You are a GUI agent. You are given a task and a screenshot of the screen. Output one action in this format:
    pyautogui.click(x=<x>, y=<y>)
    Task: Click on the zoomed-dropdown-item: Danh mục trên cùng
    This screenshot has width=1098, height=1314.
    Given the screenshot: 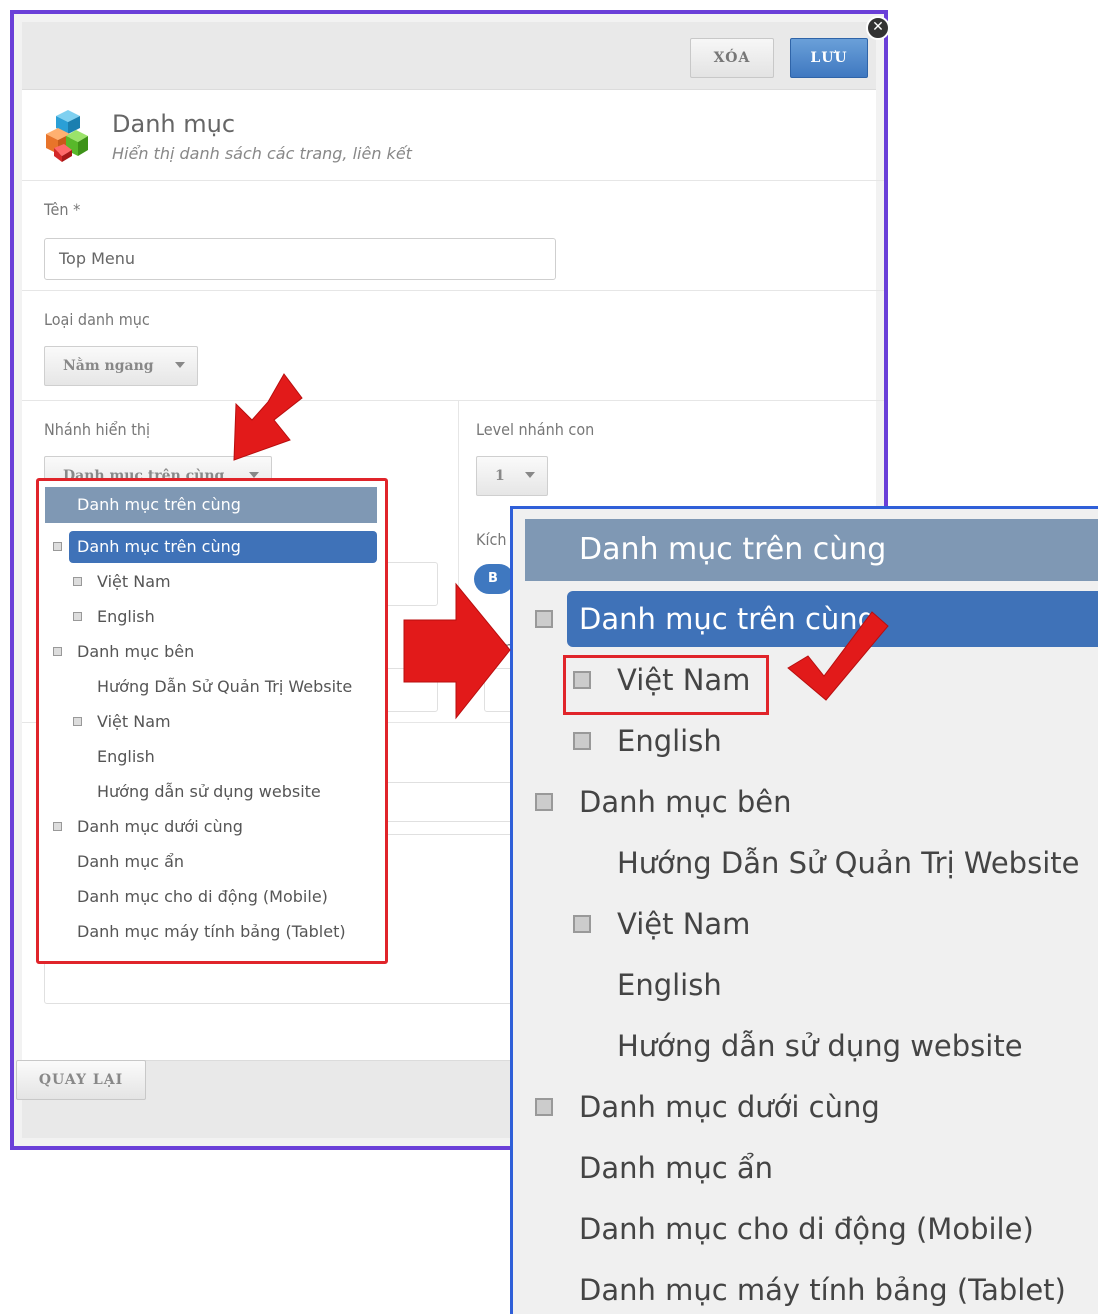 What is the action you would take?
    pyautogui.click(x=832, y=619)
    